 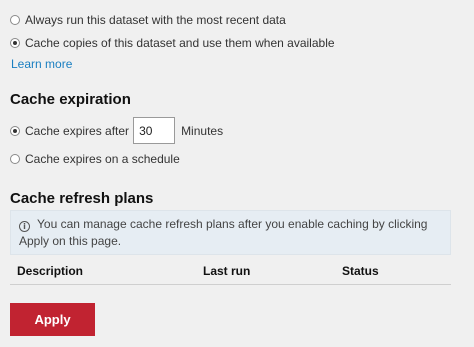 I want to click on learn-more-link: Learn more, so click(x=41, y=64).